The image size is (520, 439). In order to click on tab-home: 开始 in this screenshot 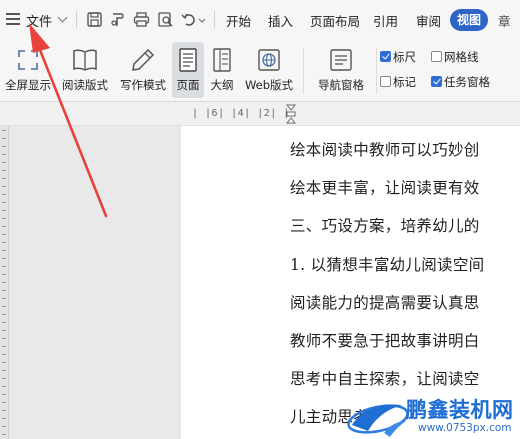, I will do `click(238, 20)`.